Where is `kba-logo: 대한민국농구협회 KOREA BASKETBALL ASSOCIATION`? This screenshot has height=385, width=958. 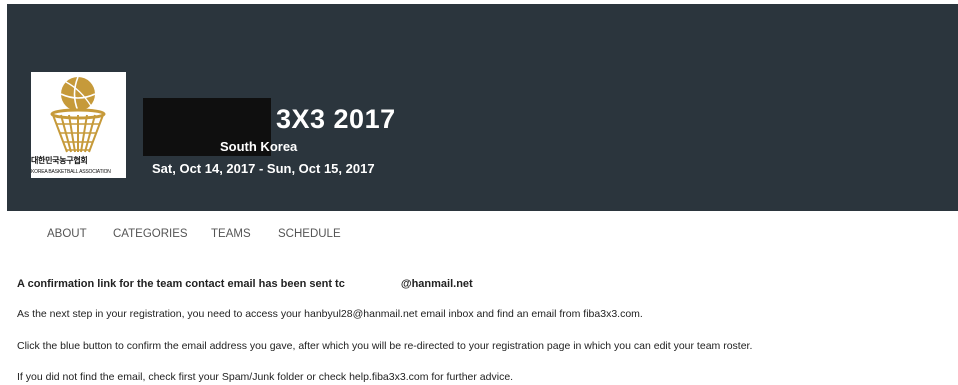
kba-logo: 대한민국농구협회 KOREA BASKETBALL ASSOCIATION is located at coordinates (78, 125).